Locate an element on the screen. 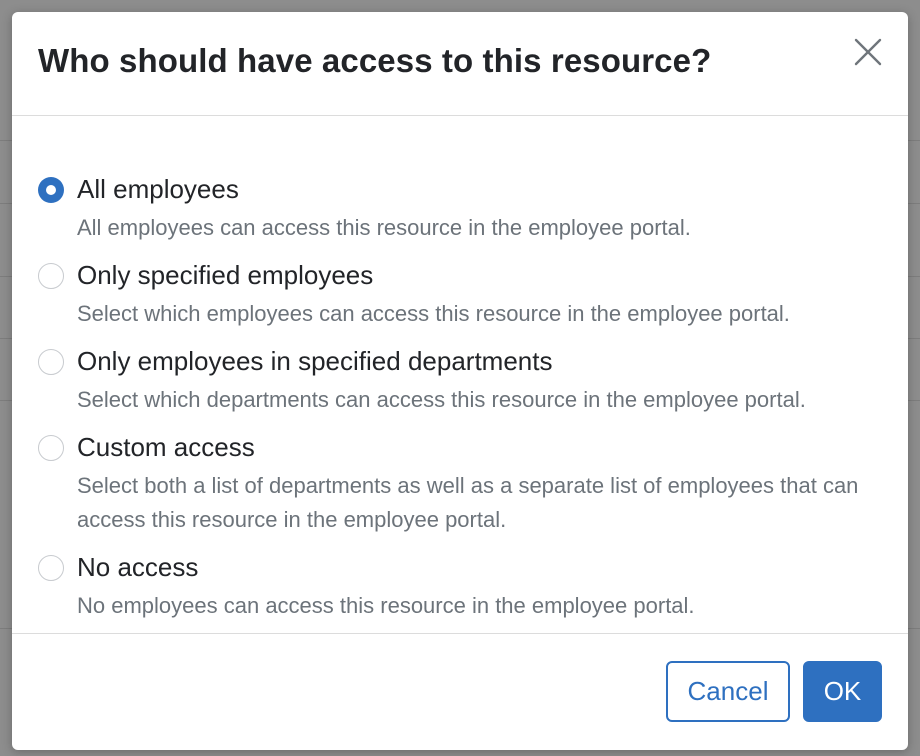 The width and height of the screenshot is (920, 756). radio-specified-departments is located at coordinates (51, 362).